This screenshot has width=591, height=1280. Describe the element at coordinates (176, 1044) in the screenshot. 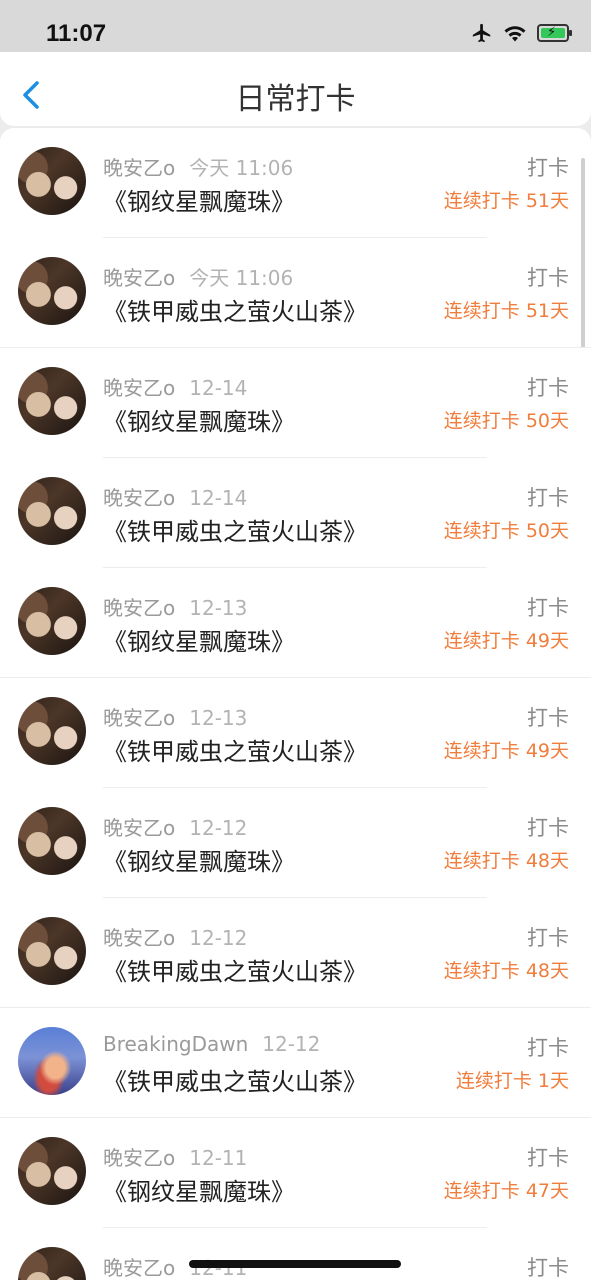

I see `username: BreakingDawn` at that location.